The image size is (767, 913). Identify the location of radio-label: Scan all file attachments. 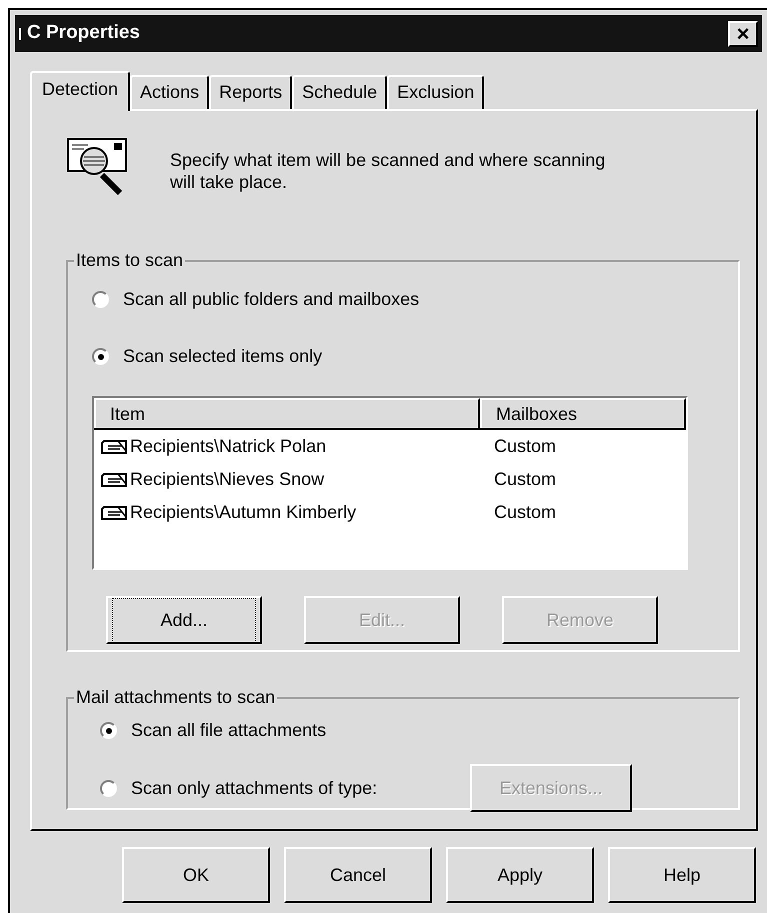
(228, 730).